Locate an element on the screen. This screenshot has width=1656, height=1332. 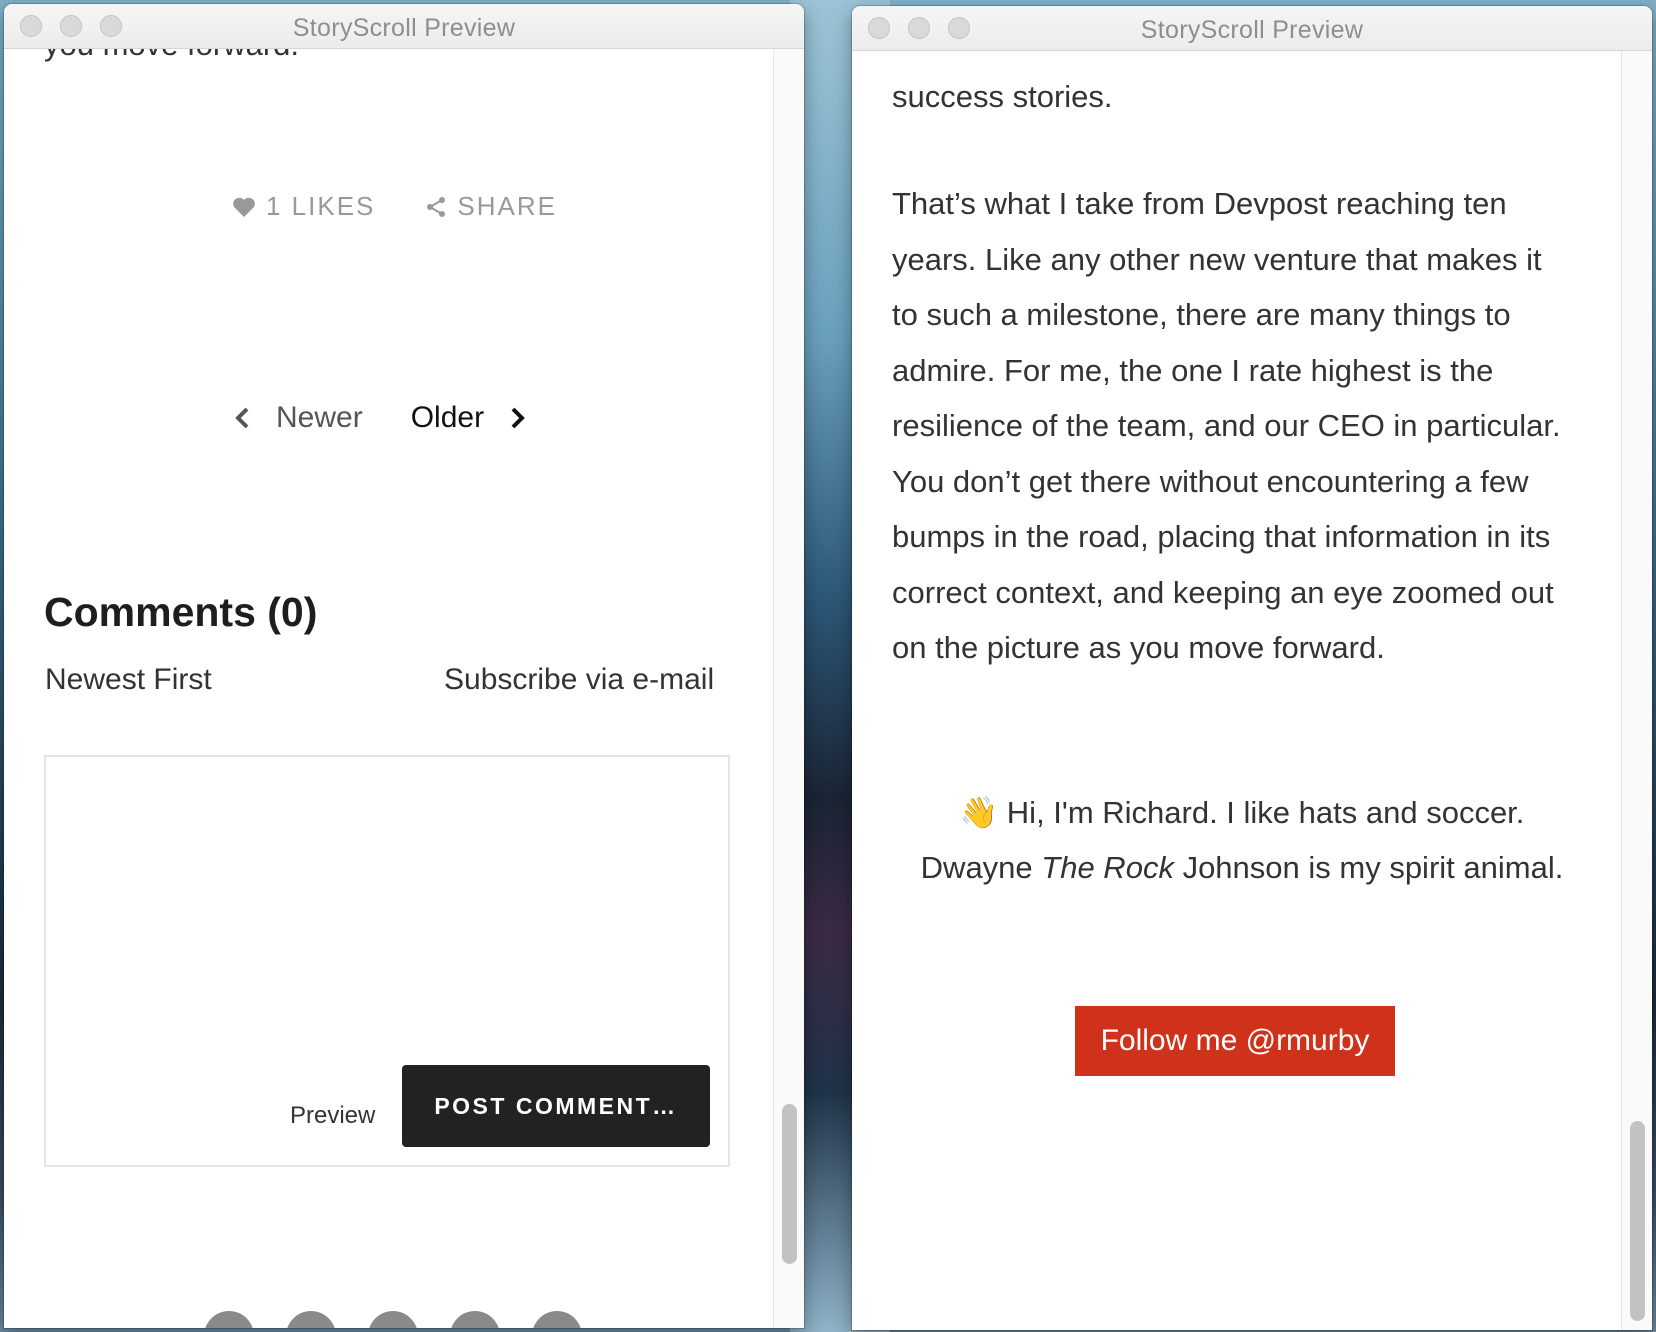
chevron-left-icon is located at coordinates (242, 418).